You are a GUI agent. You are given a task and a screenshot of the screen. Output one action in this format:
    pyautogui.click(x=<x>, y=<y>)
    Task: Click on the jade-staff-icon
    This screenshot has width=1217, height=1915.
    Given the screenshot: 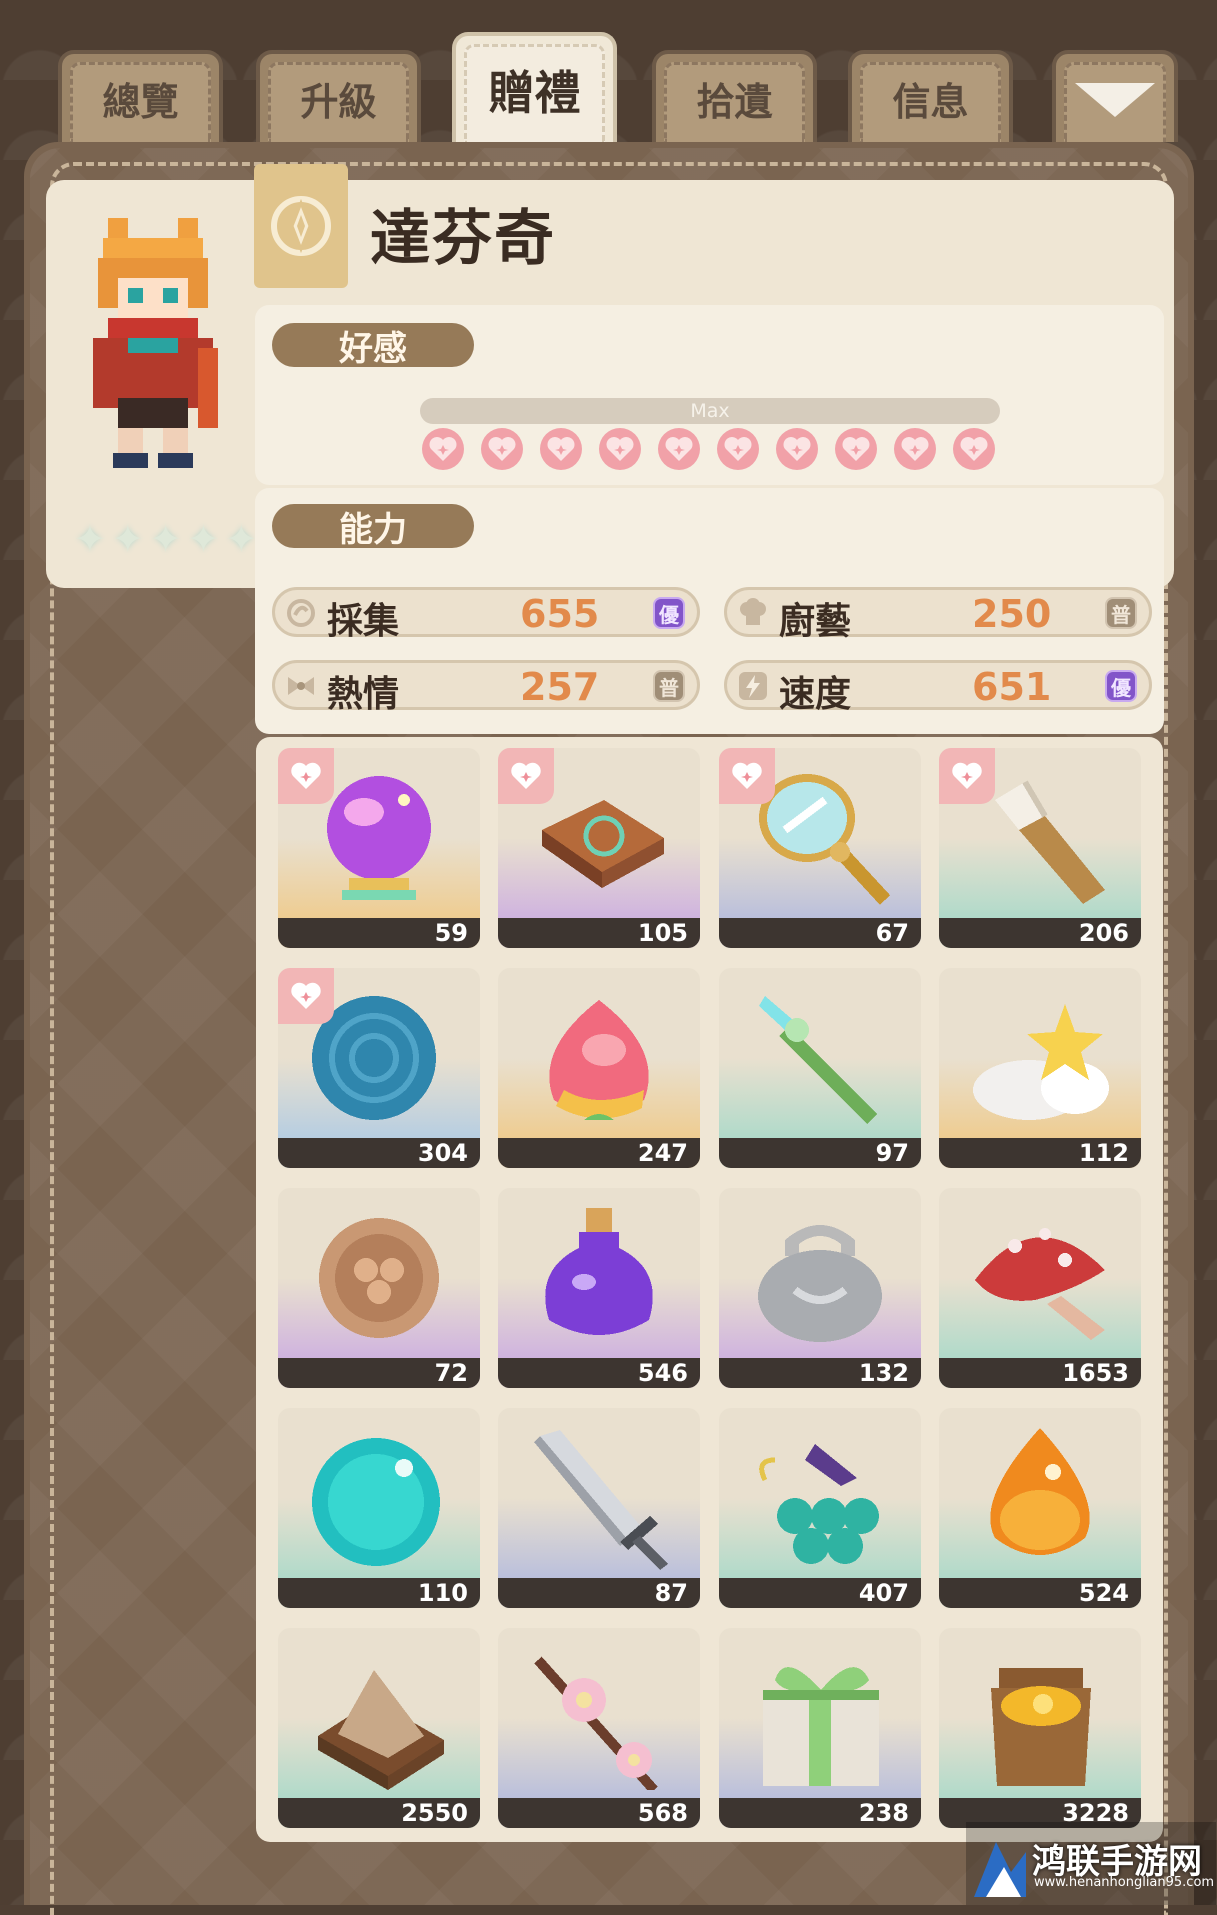 What is the action you would take?
    pyautogui.click(x=818, y=1060)
    